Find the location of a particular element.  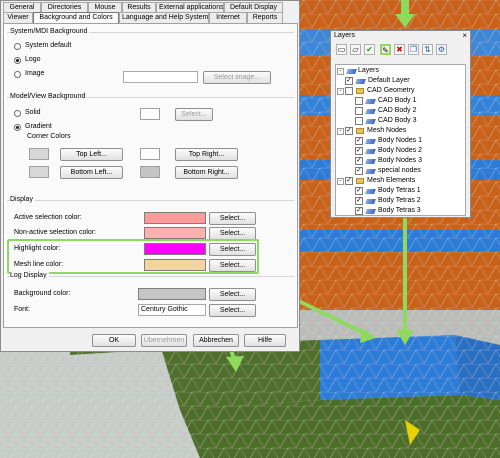

font-value-field: Century Gothic is located at coordinates (172, 310).